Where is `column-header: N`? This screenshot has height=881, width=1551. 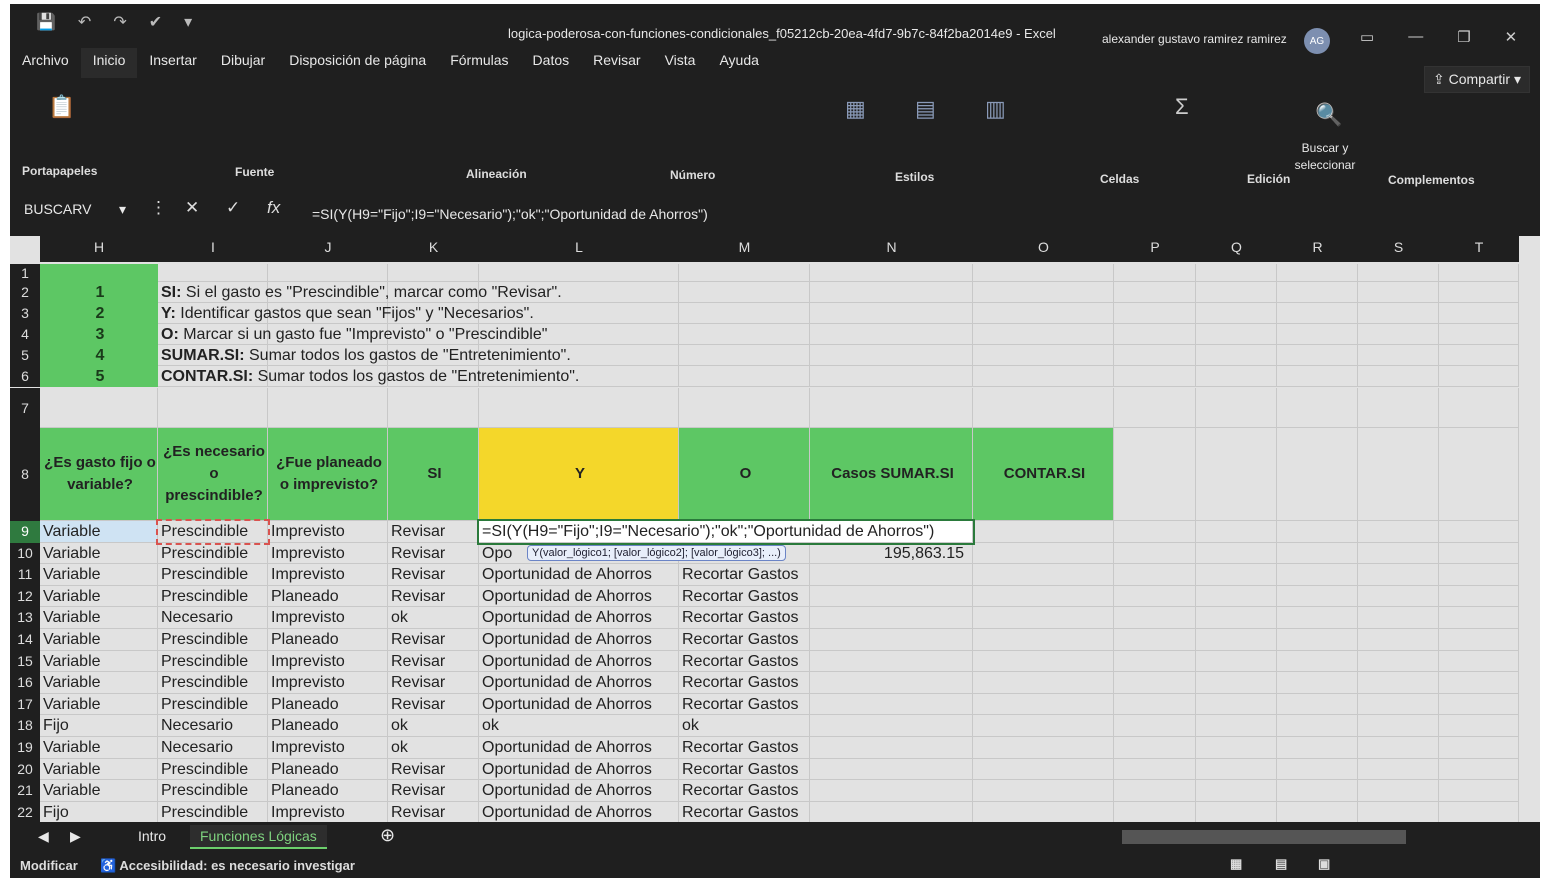 column-header: N is located at coordinates (891, 249).